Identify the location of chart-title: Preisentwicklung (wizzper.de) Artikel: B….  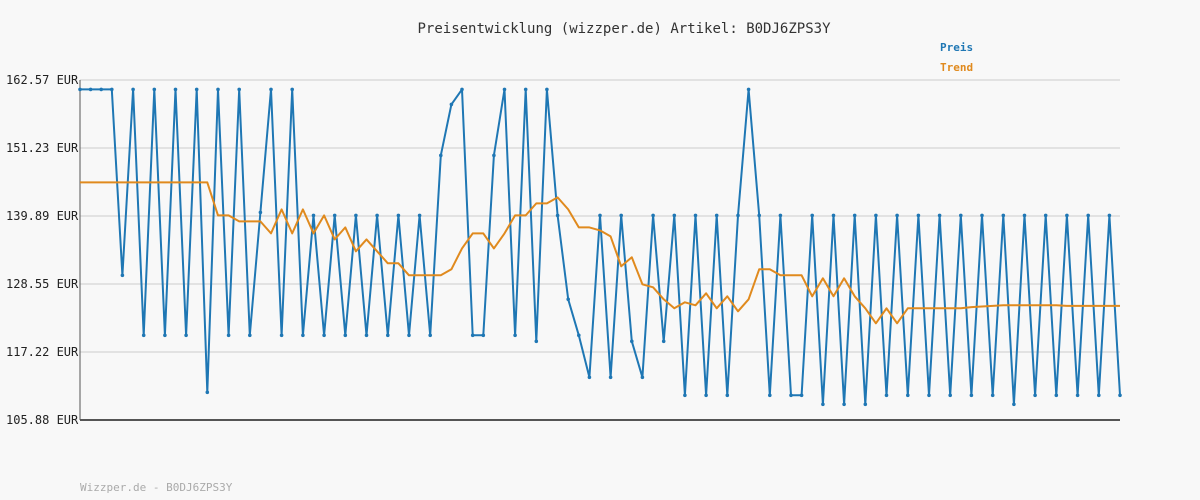
(624, 29).